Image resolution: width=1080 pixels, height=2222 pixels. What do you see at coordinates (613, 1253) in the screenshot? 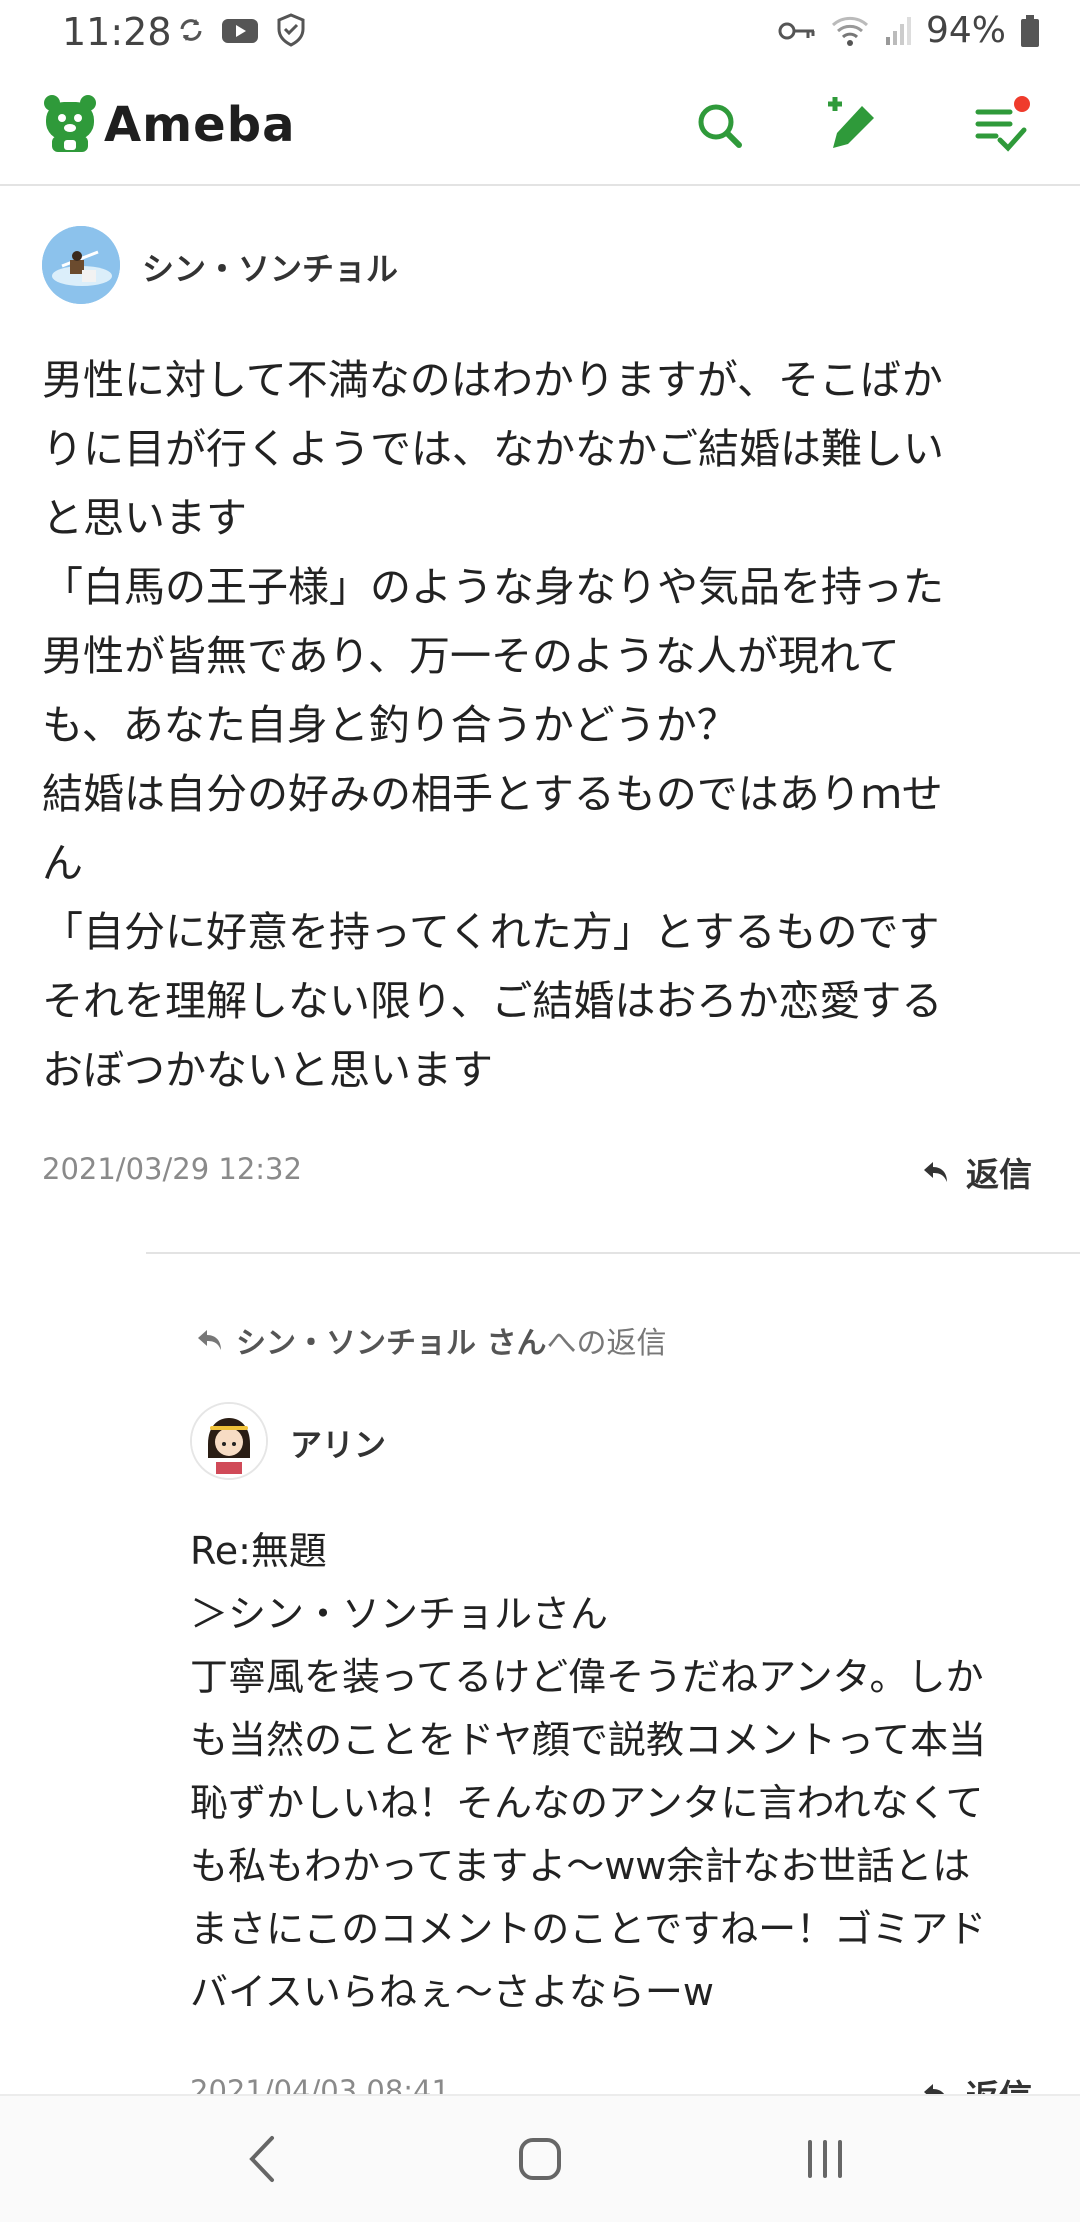
I see `comment-divider` at bounding box center [613, 1253].